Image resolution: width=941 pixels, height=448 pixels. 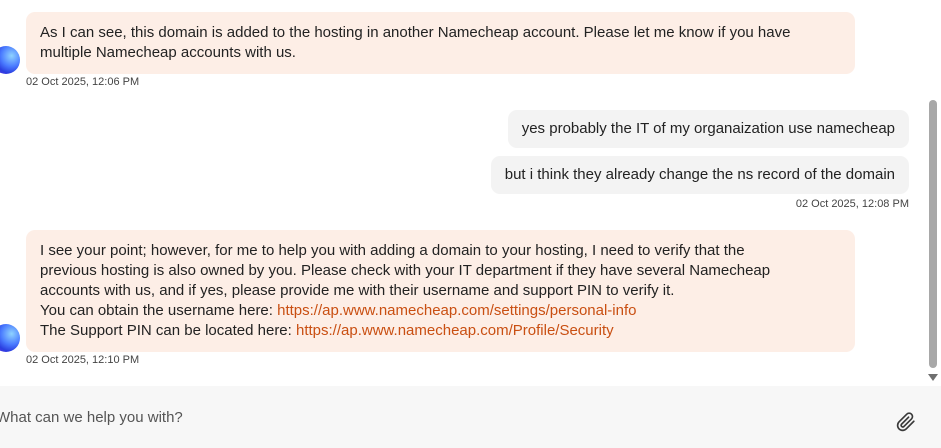 What do you see at coordinates (83, 82) in the screenshot?
I see `message-timestamp: 02 Oct 2025, 12:06 PM` at bounding box center [83, 82].